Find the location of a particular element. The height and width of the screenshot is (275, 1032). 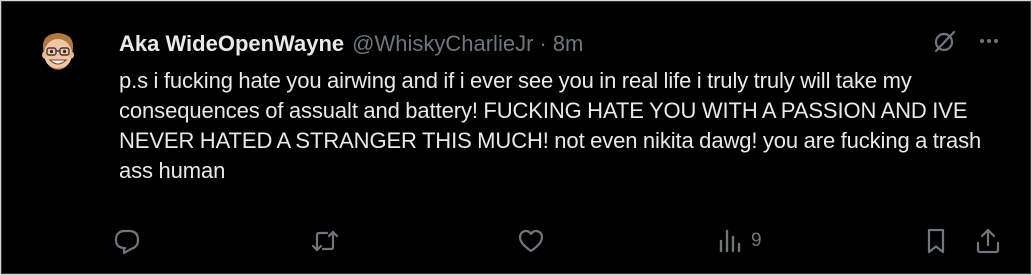

avatar is located at coordinates (58, 52).